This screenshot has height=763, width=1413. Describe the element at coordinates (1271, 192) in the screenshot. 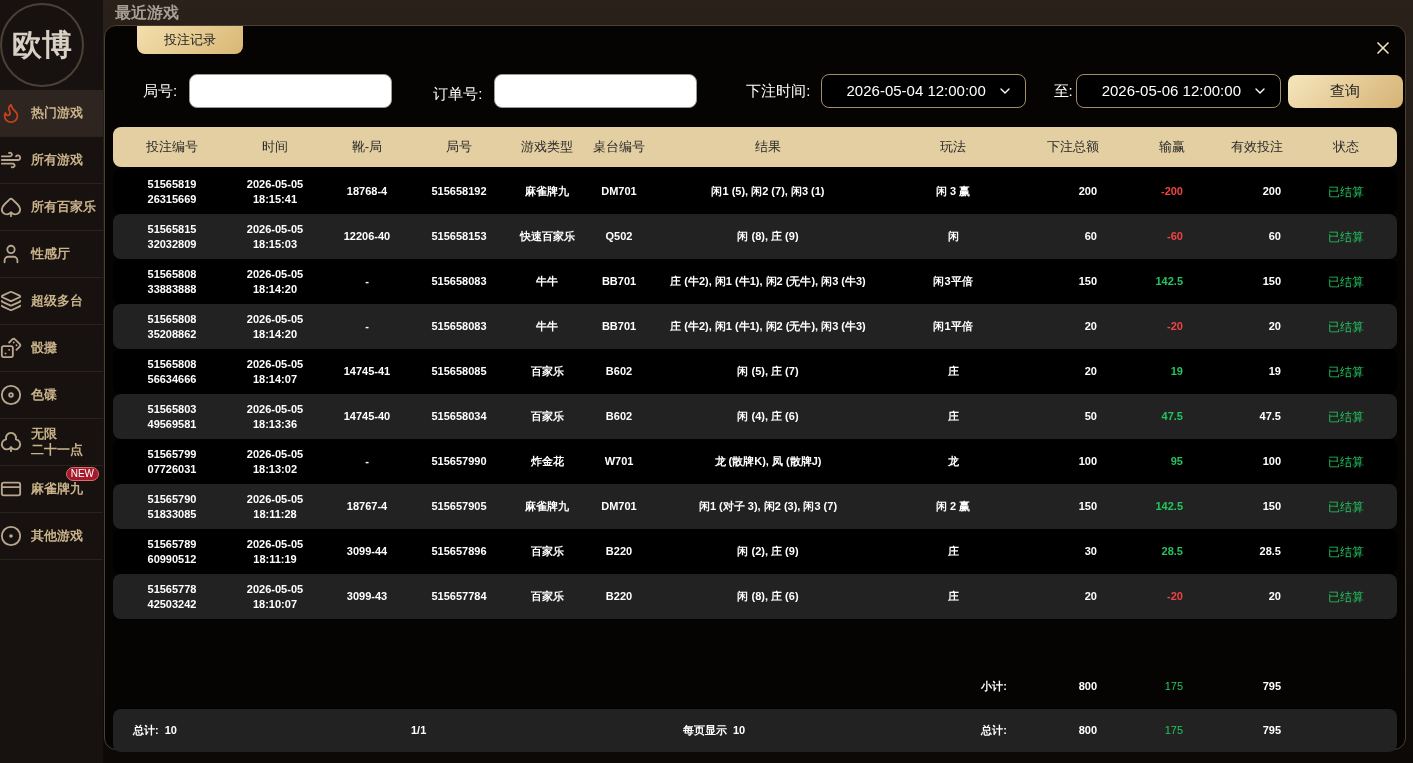

I see `valid-bet: 200` at that location.